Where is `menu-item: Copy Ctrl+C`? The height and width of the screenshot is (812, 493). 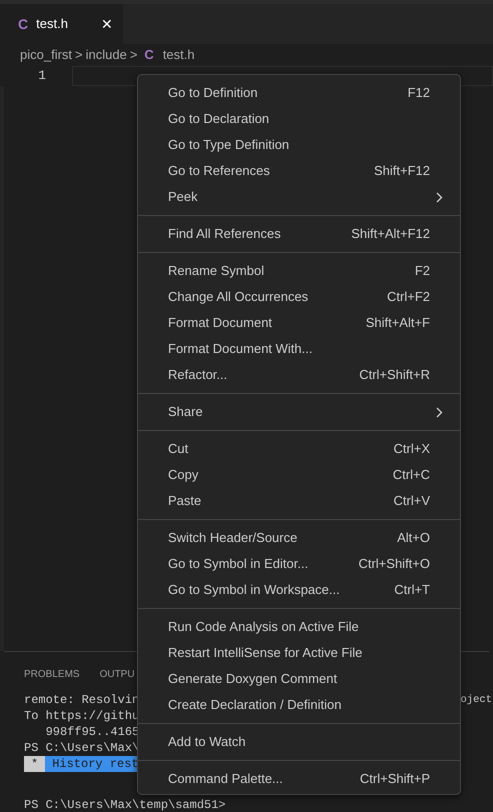 menu-item: Copy Ctrl+C is located at coordinates (299, 475).